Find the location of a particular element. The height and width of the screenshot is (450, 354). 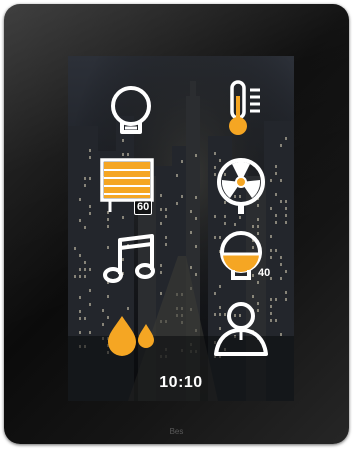

music-note-icon is located at coordinates (129, 258).